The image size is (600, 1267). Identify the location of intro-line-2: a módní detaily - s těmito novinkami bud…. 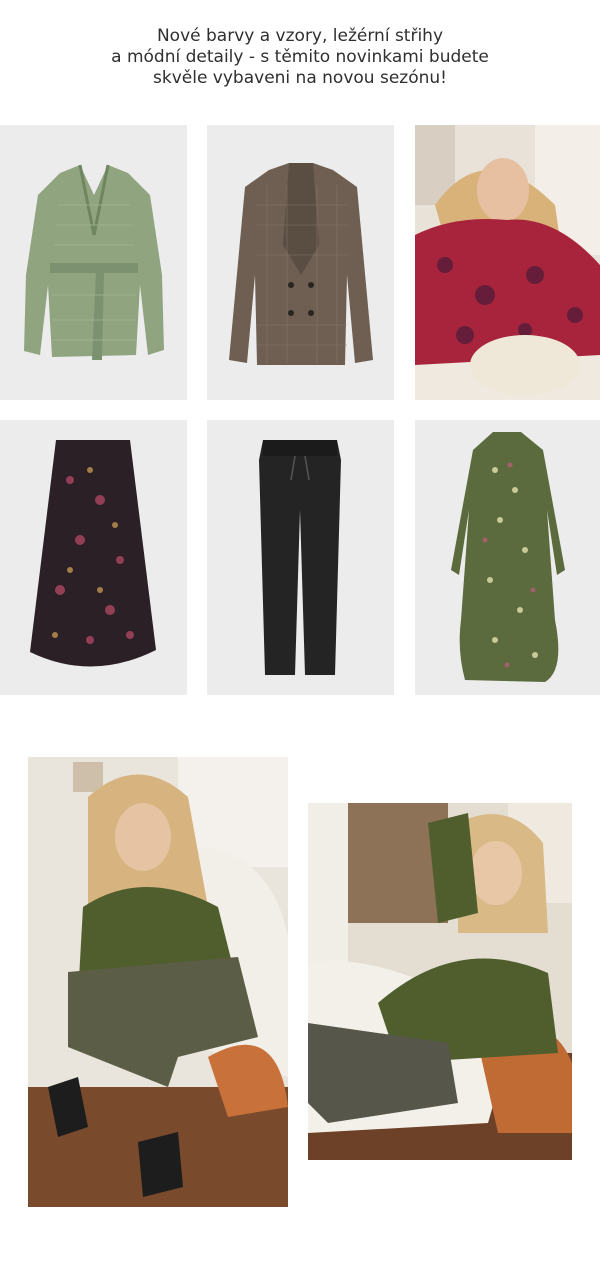
(300, 57).